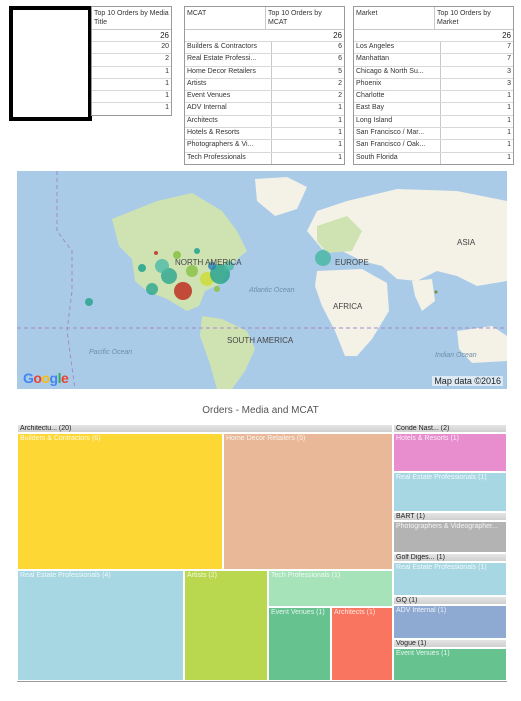  Describe the element at coordinates (228, 109) in the screenshot. I see `row-label: ADV Internal` at that location.